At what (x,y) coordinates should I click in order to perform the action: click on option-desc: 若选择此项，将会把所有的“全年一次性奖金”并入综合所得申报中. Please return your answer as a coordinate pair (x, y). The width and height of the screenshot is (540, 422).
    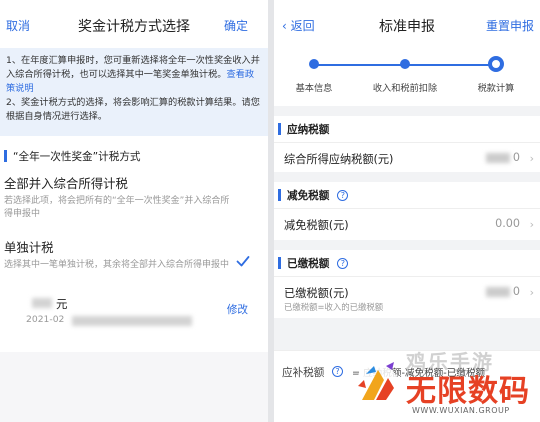
    Looking at the image, I should click on (117, 207).